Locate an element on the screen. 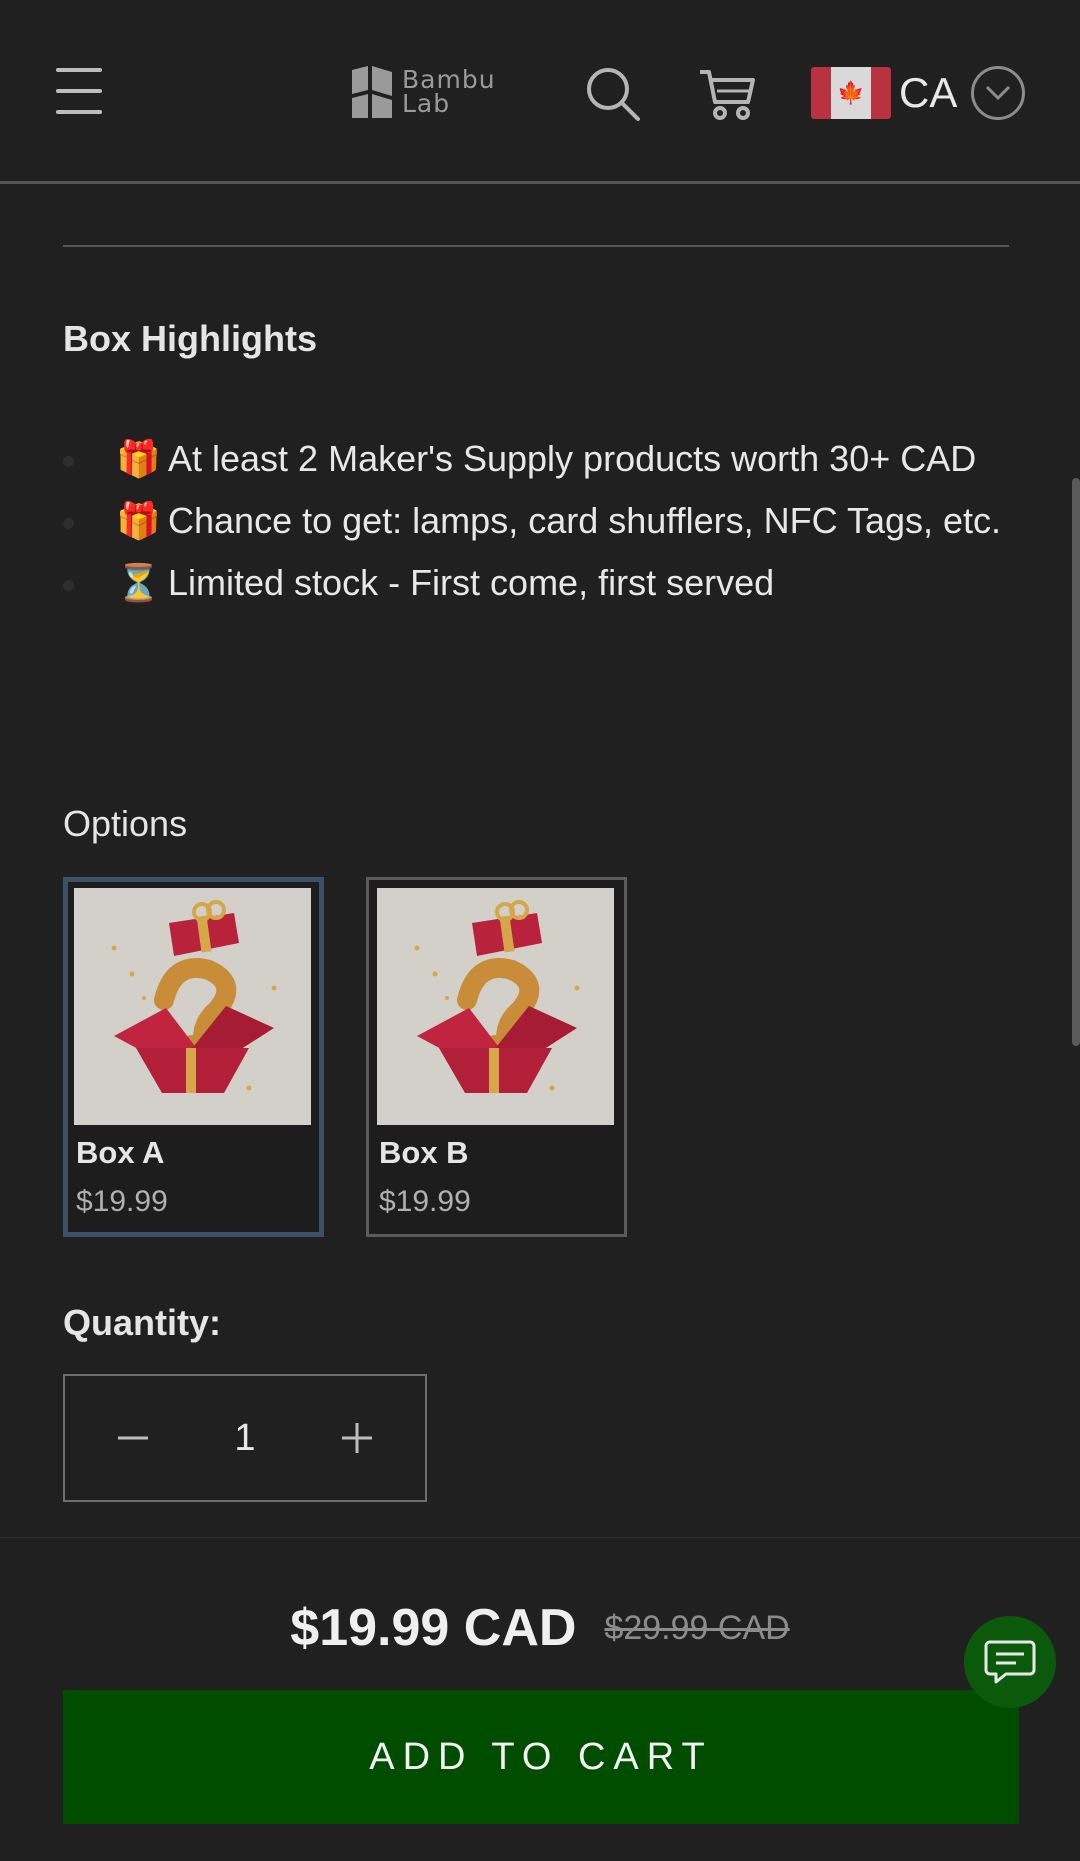 This screenshot has height=1861, width=1080. quantity-stepper: 1 is located at coordinates (245, 1438).